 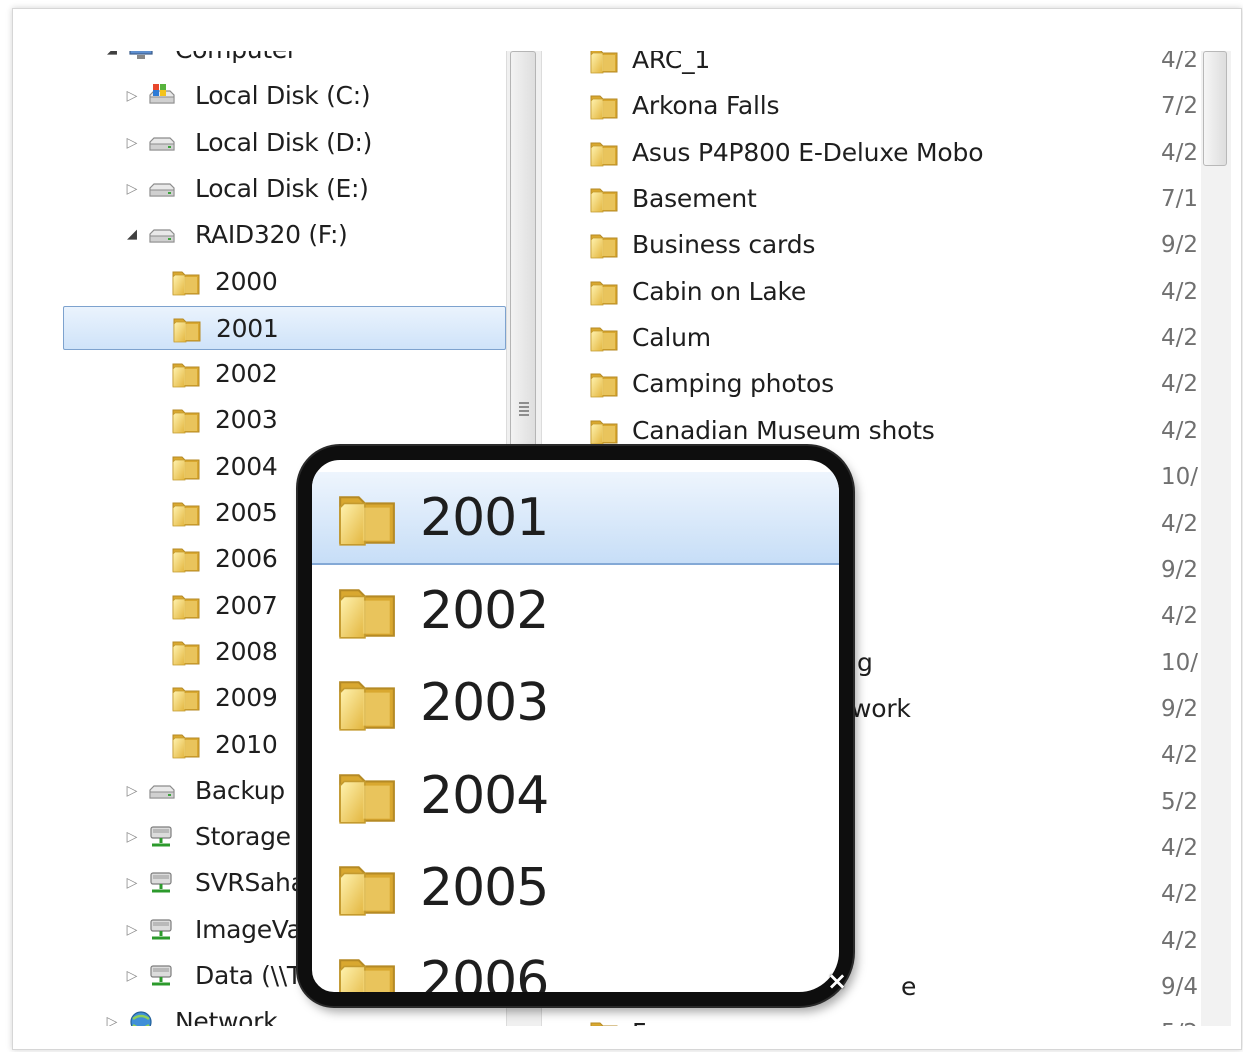 I want to click on magnifier-item-label: 2005, so click(x=484, y=888).